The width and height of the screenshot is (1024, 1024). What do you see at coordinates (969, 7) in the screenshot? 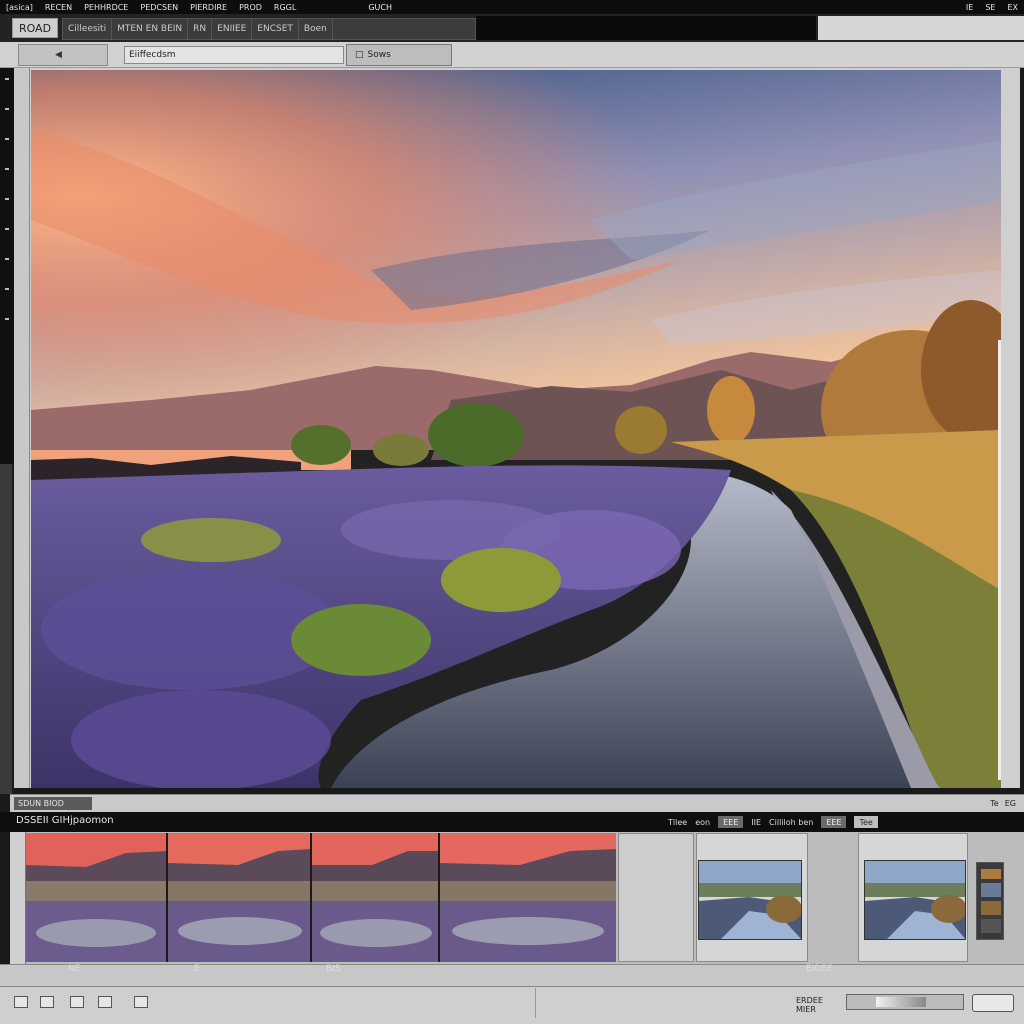
I see `window-control: IE` at bounding box center [969, 7].